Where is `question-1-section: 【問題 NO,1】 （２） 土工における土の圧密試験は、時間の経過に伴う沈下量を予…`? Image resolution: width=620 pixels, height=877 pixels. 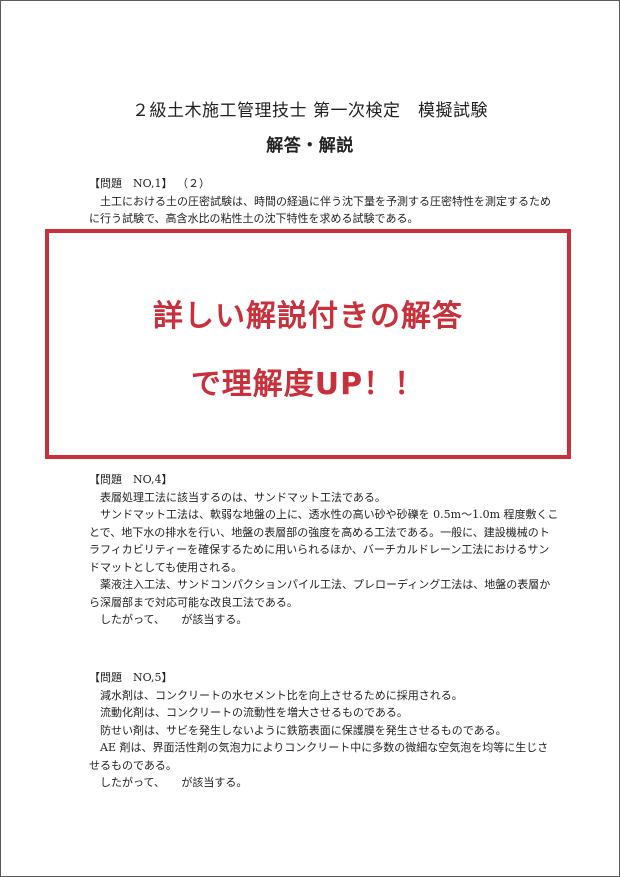 question-1-section: 【問題 NO,1】 （２） 土工における土の圧密試験は、時間の経過に伴う沈下量を予… is located at coordinates (324, 201).